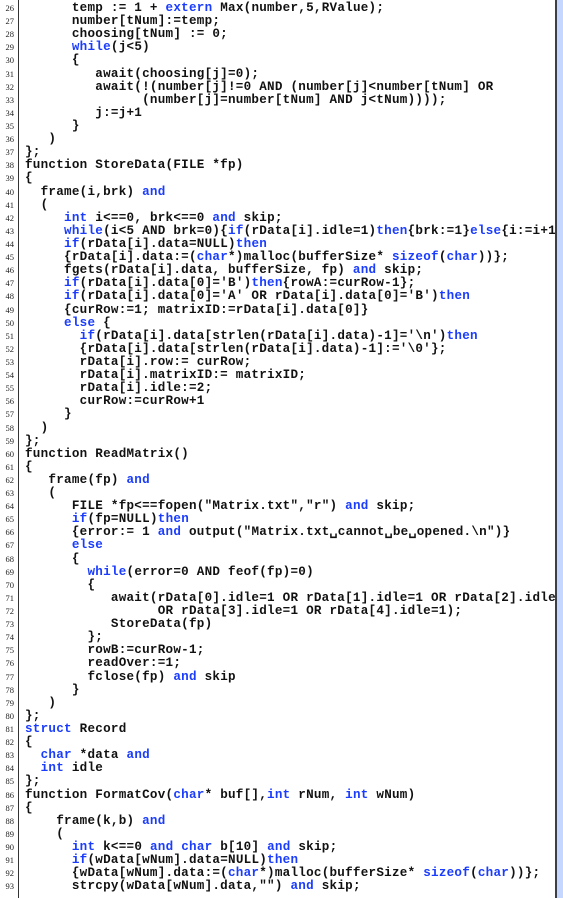  What do you see at coordinates (277, 60) in the screenshot?
I see `code-line: 30 {` at bounding box center [277, 60].